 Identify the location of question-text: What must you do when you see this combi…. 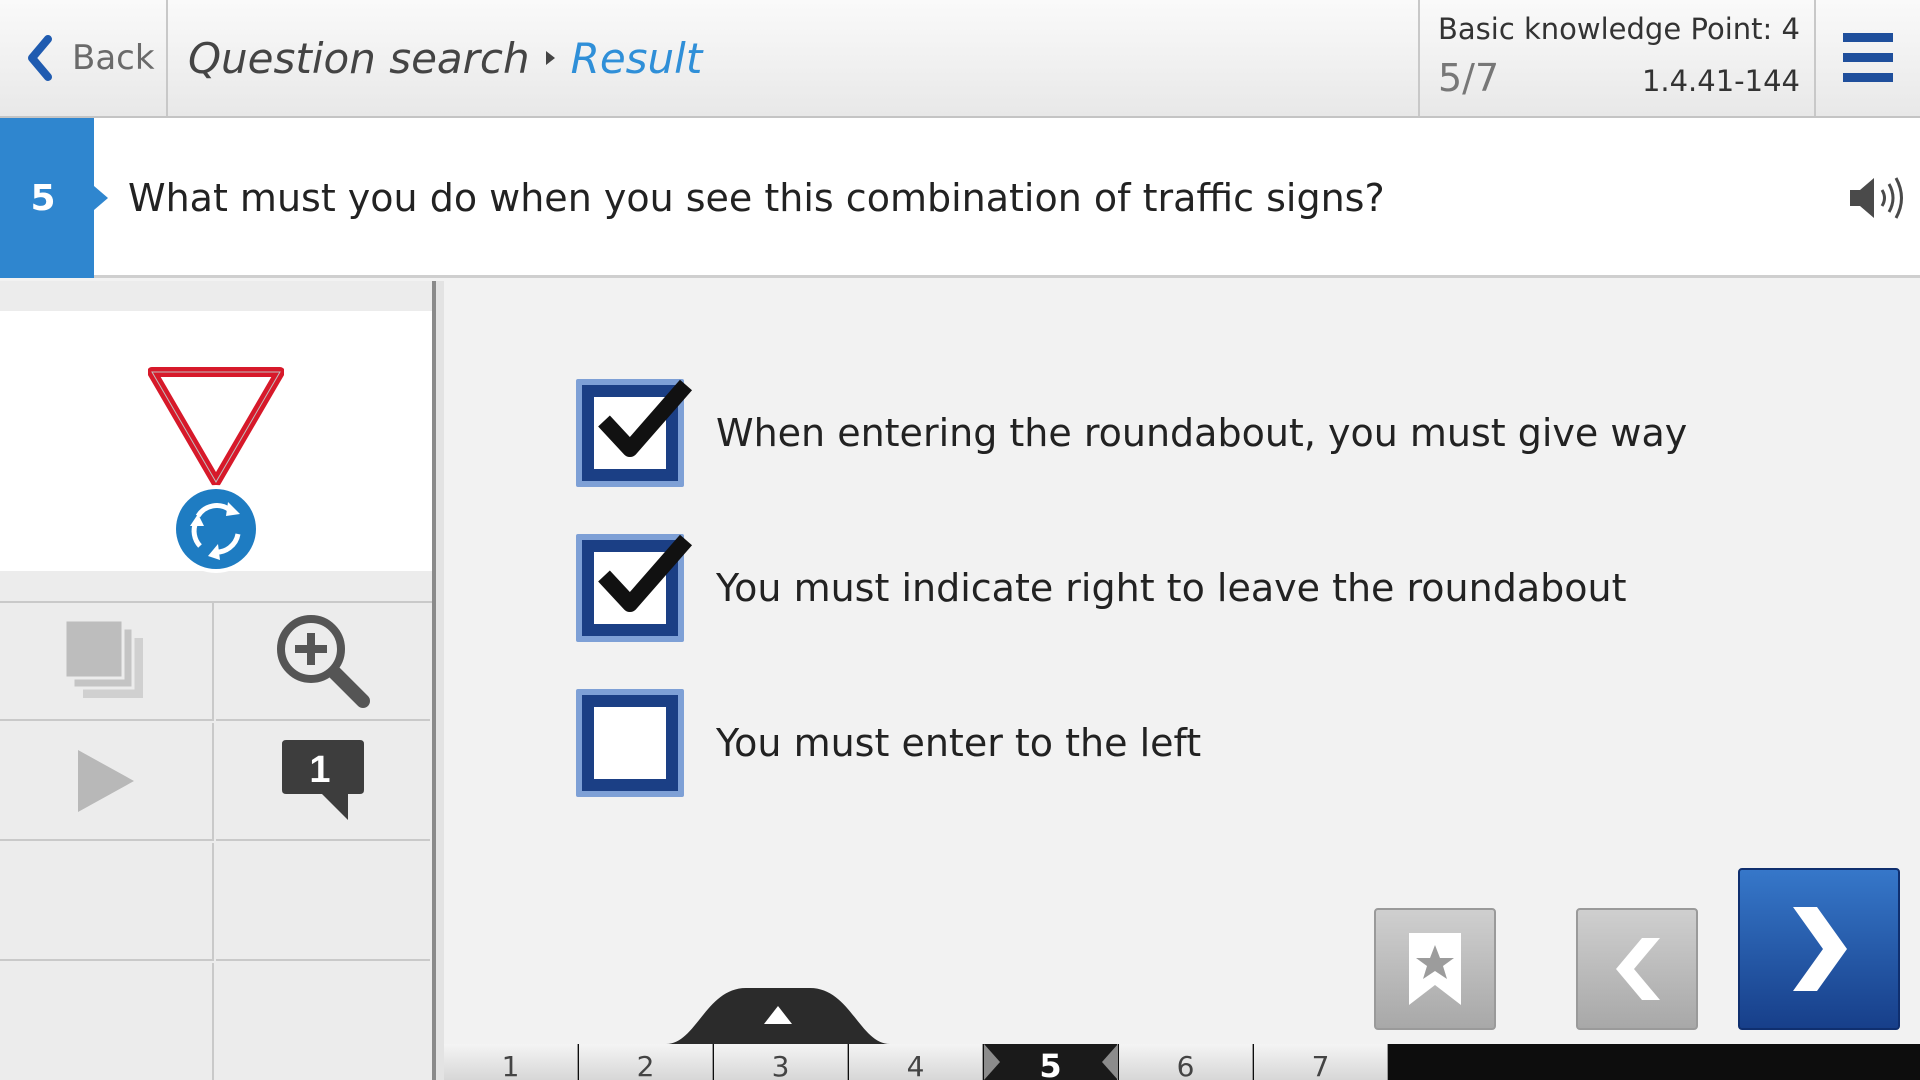
(756, 198).